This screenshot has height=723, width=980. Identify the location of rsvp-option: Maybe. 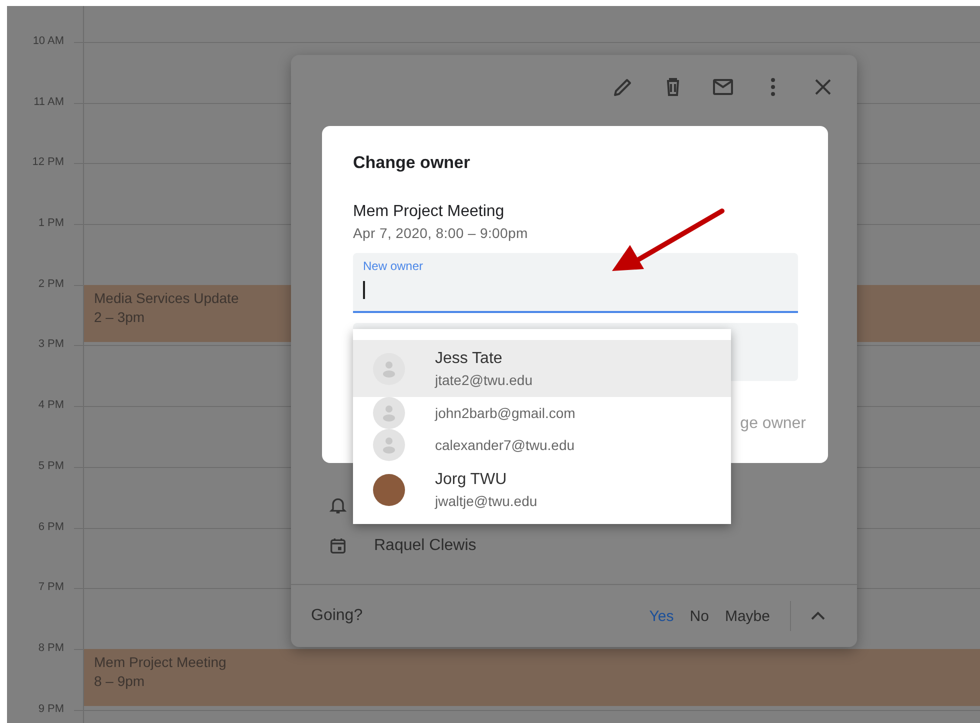
(747, 616).